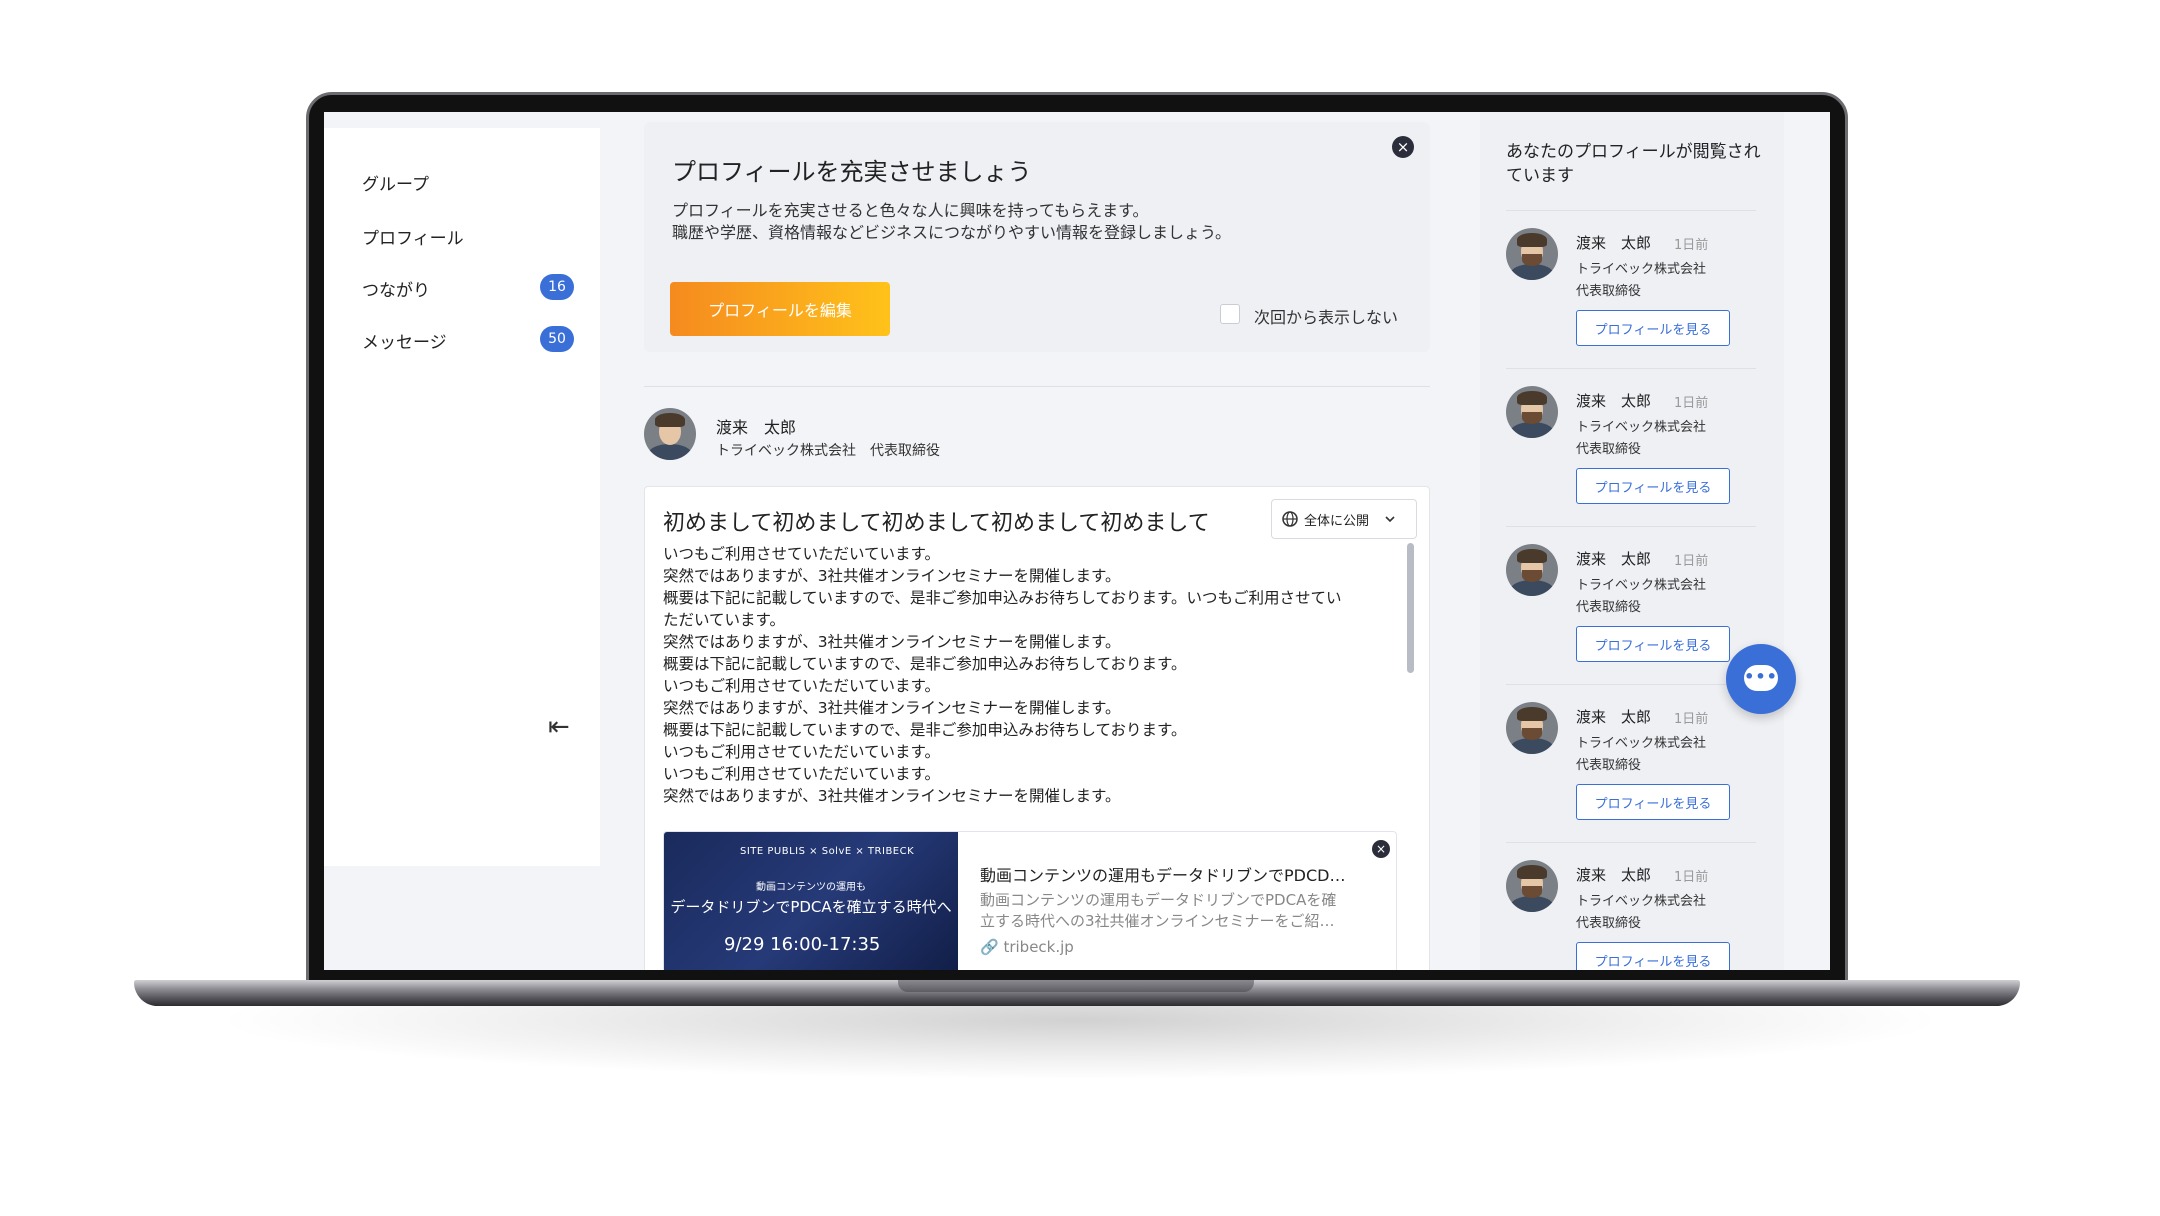 This screenshot has width=2160, height=1216. I want to click on sidebar-item-messages: メッセージ, so click(404, 340).